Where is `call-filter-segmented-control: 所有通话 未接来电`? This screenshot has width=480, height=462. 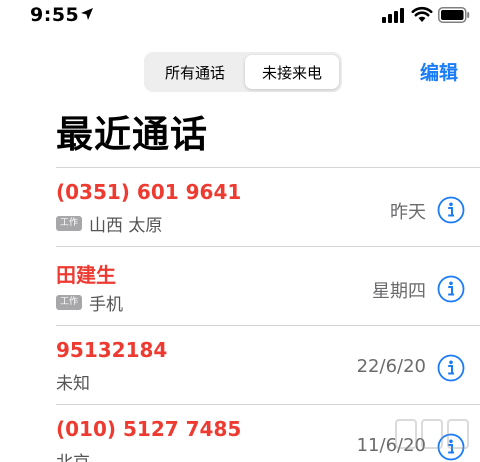
call-filter-segmented-control: 所有通话 未接来电 is located at coordinates (243, 72).